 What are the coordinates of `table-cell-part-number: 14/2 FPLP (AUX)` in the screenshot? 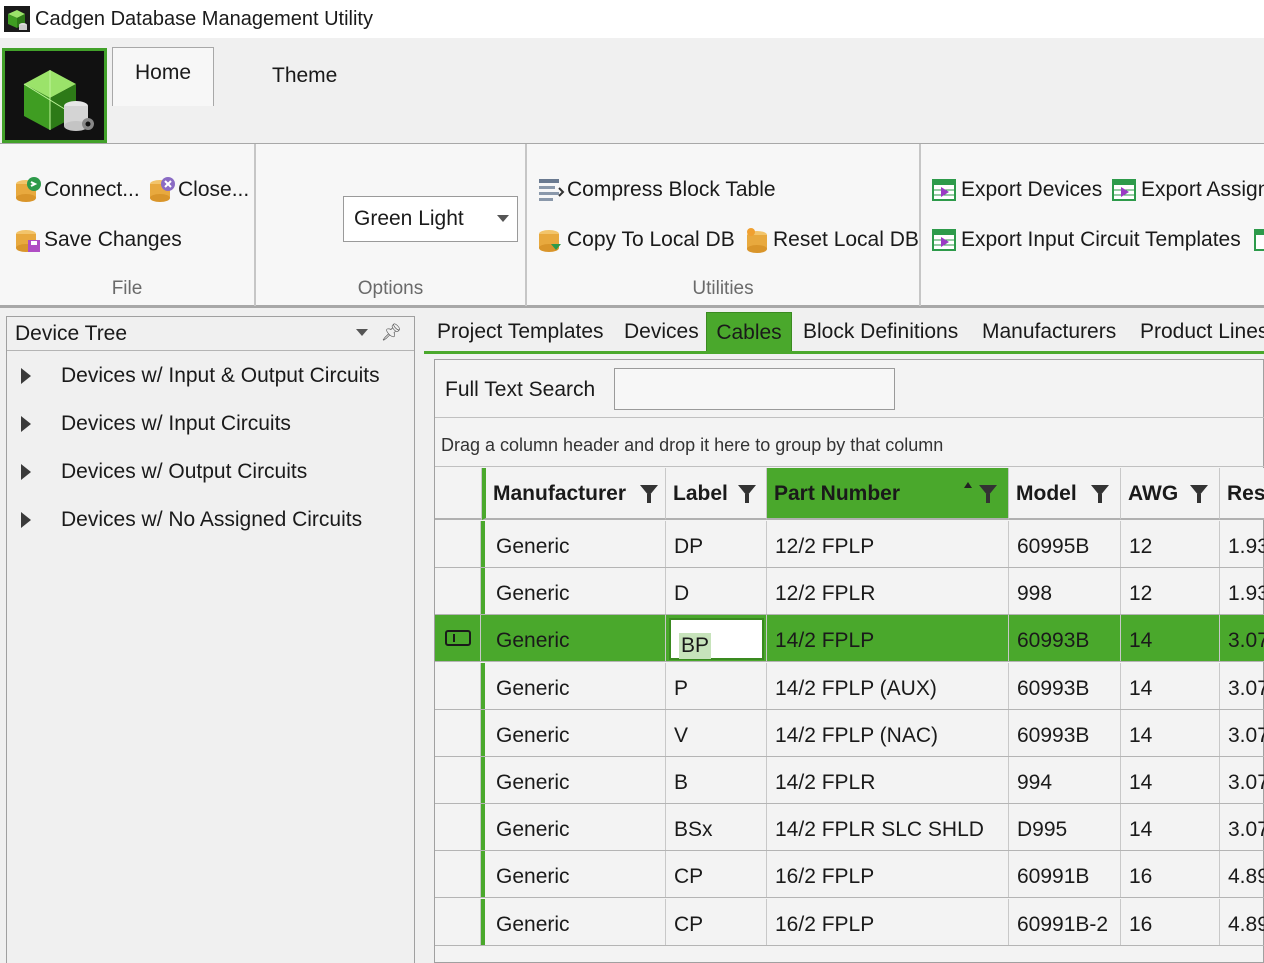 It's located at (888, 685).